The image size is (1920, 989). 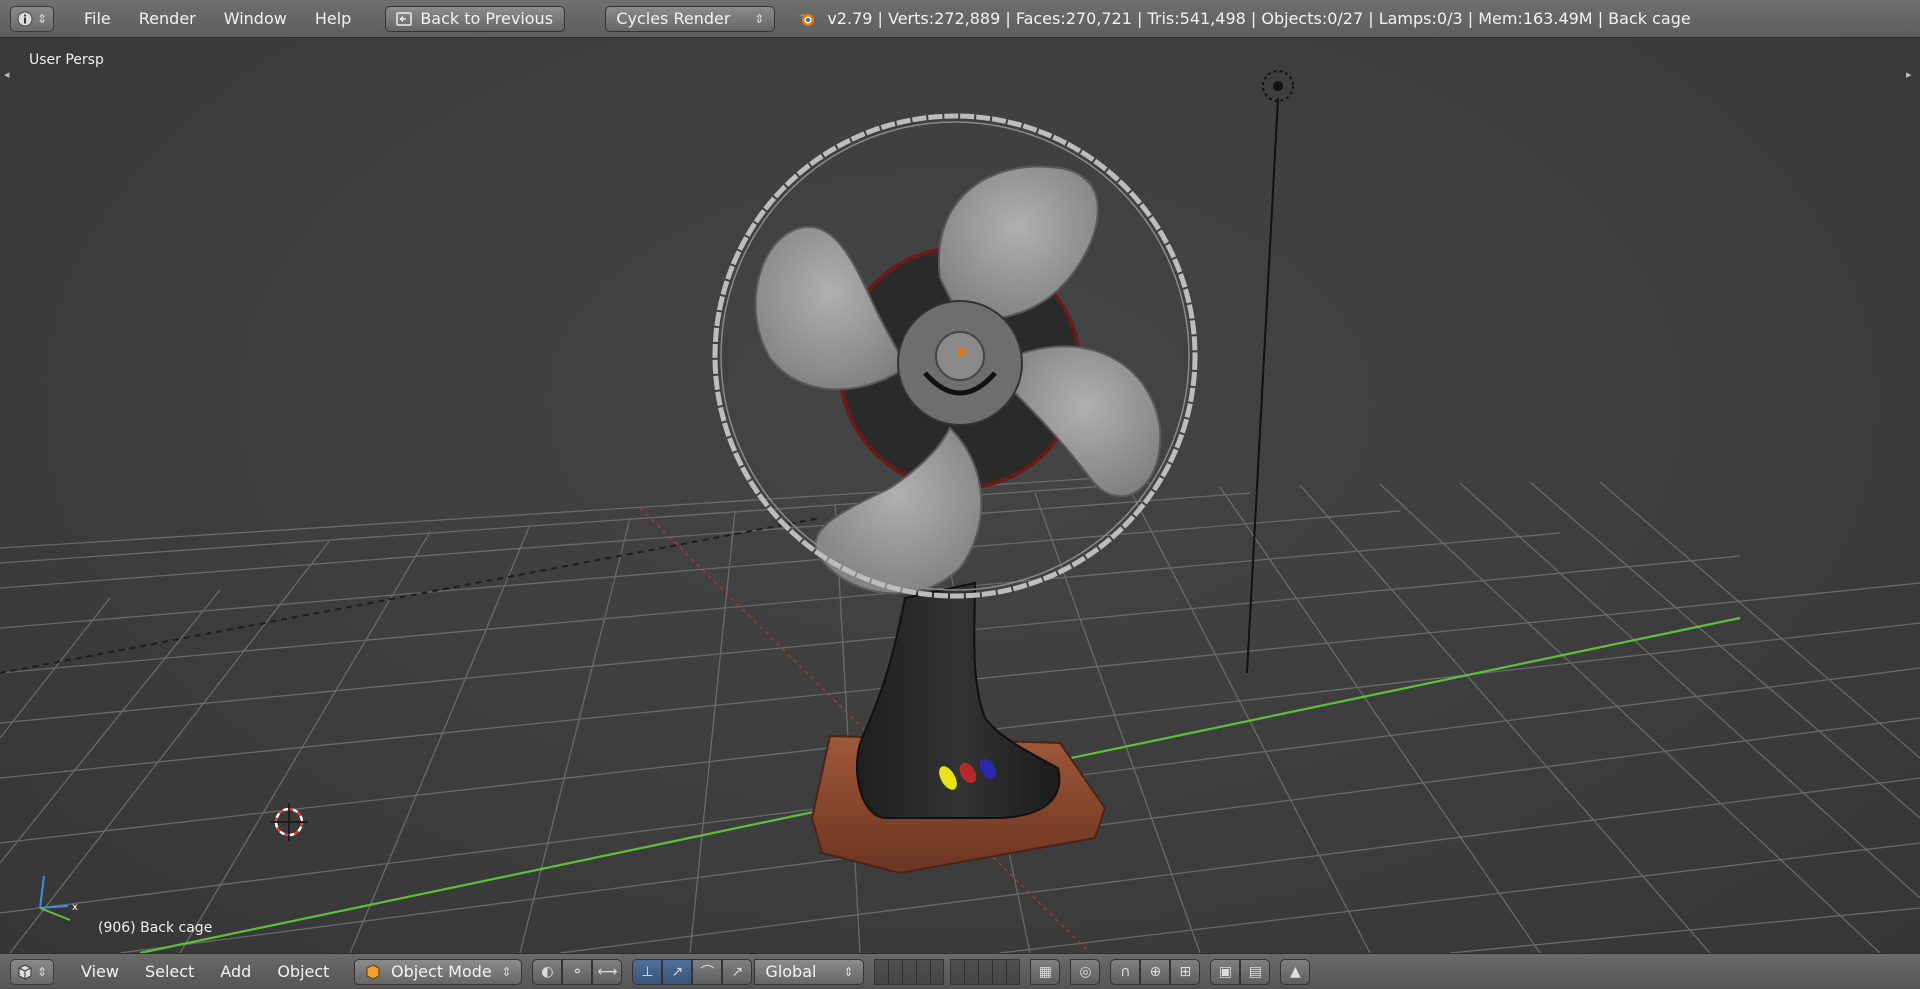 I want to click on menu-view: View, so click(x=100, y=971).